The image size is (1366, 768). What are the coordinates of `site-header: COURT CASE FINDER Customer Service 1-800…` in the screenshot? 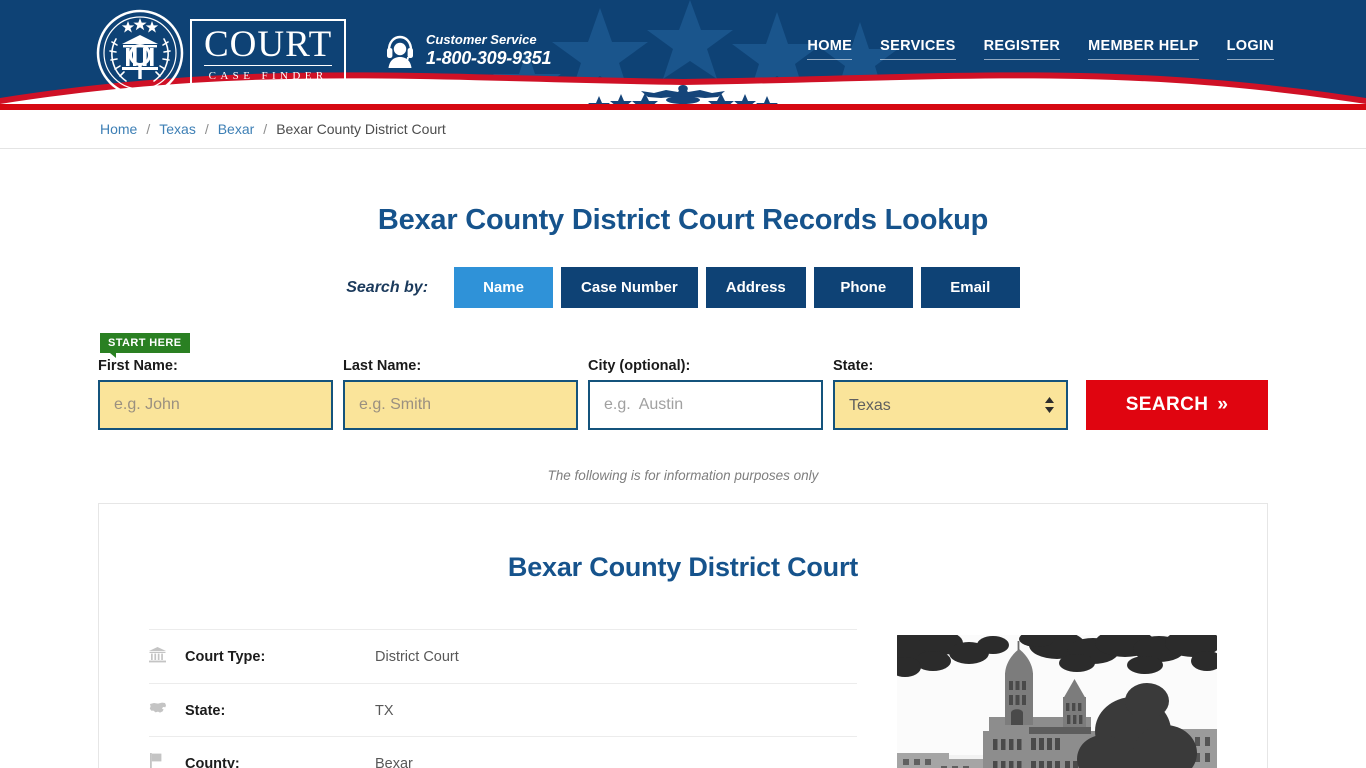 It's located at (683, 55).